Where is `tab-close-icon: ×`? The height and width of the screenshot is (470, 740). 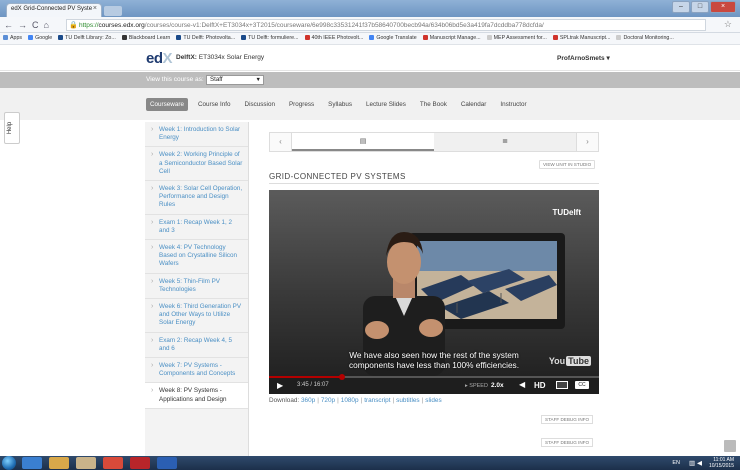
tab-close-icon: × is located at coordinates (95, 8).